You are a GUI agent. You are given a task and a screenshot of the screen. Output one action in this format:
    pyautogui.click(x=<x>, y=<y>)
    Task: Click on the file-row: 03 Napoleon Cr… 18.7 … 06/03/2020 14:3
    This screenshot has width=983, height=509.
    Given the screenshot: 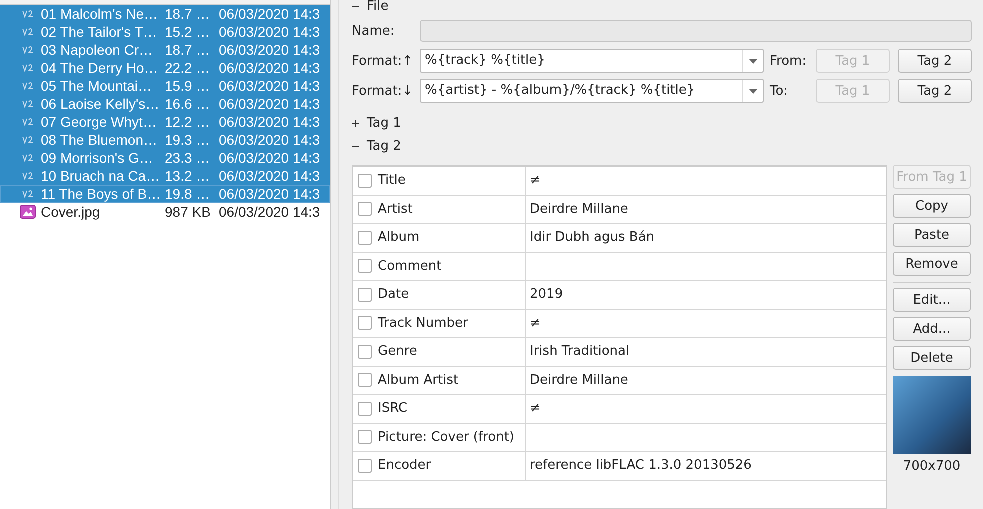 What is the action you would take?
    pyautogui.click(x=165, y=50)
    